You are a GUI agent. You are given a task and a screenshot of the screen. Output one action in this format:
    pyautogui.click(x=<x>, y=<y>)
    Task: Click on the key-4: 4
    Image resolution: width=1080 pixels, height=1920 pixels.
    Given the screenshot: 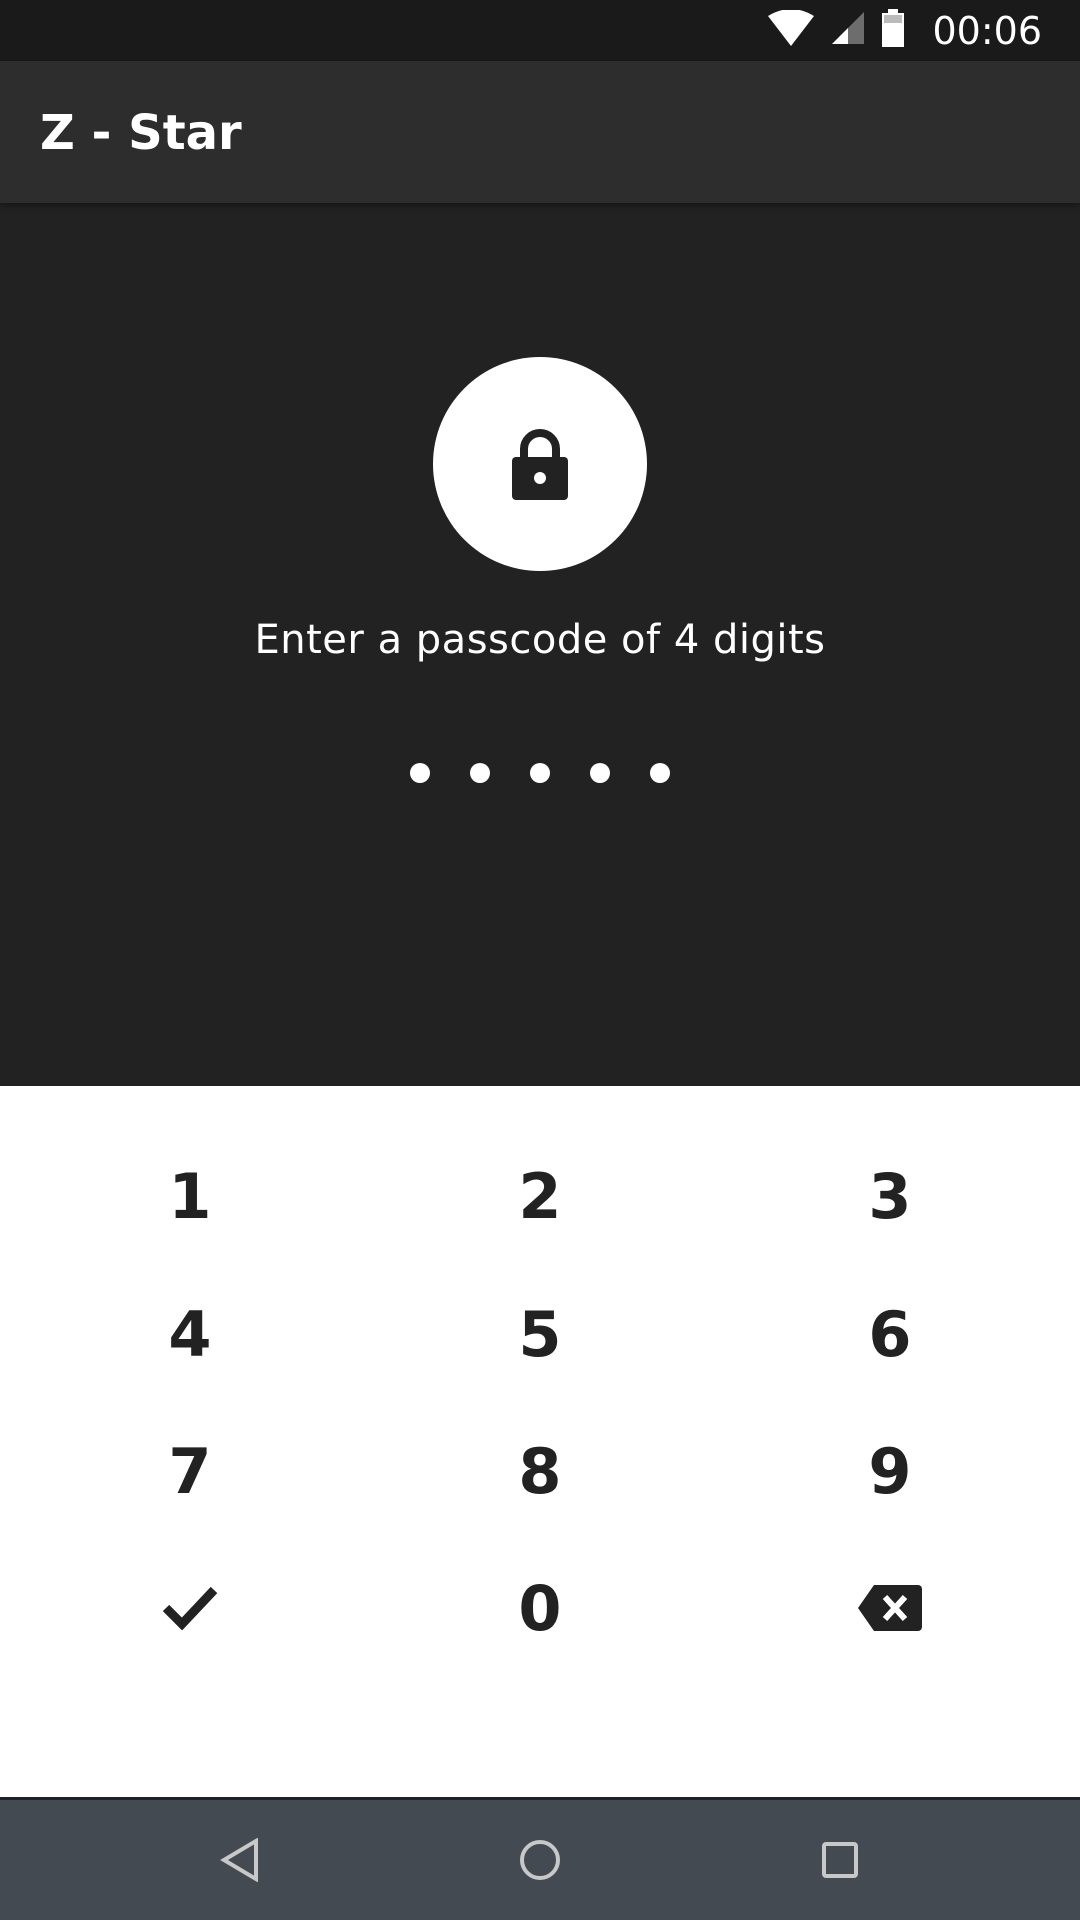 What is the action you would take?
    pyautogui.click(x=190, y=1334)
    